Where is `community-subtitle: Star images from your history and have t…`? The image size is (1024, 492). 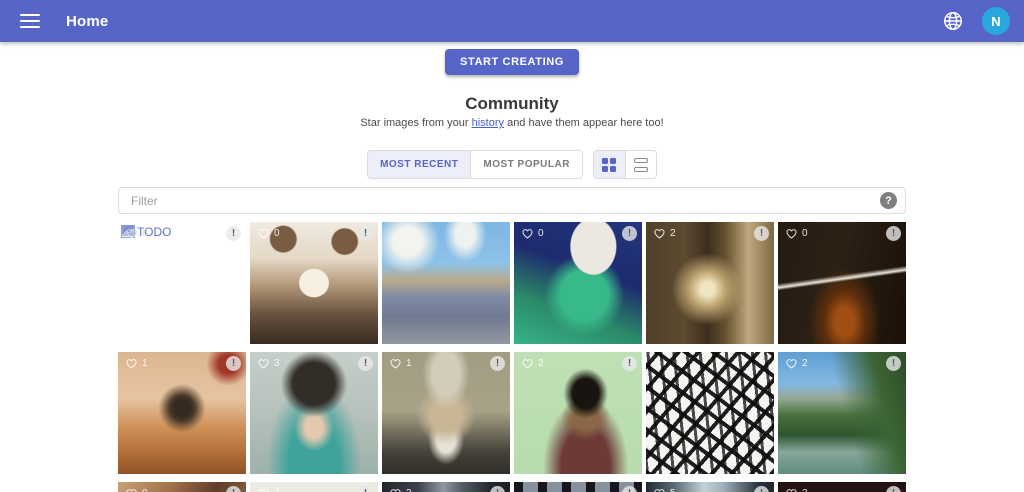
community-subtitle: Star images from your history and have t… is located at coordinates (512, 123).